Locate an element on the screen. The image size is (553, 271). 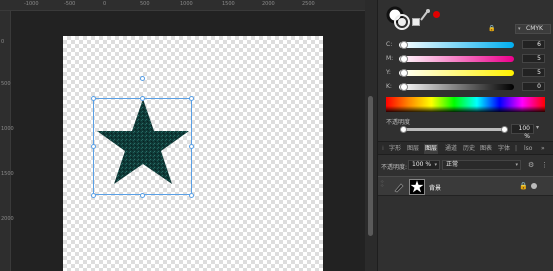
eyedropper-icon is located at coordinates (425, 15).